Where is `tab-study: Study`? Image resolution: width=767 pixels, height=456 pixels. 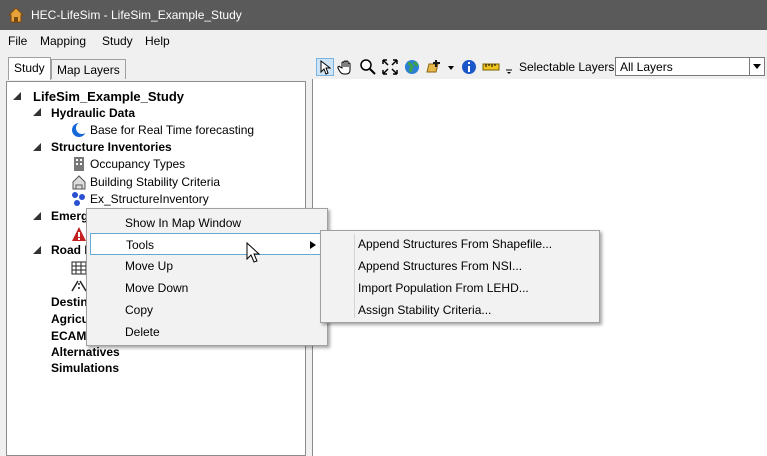
tab-study: Study is located at coordinates (29, 68).